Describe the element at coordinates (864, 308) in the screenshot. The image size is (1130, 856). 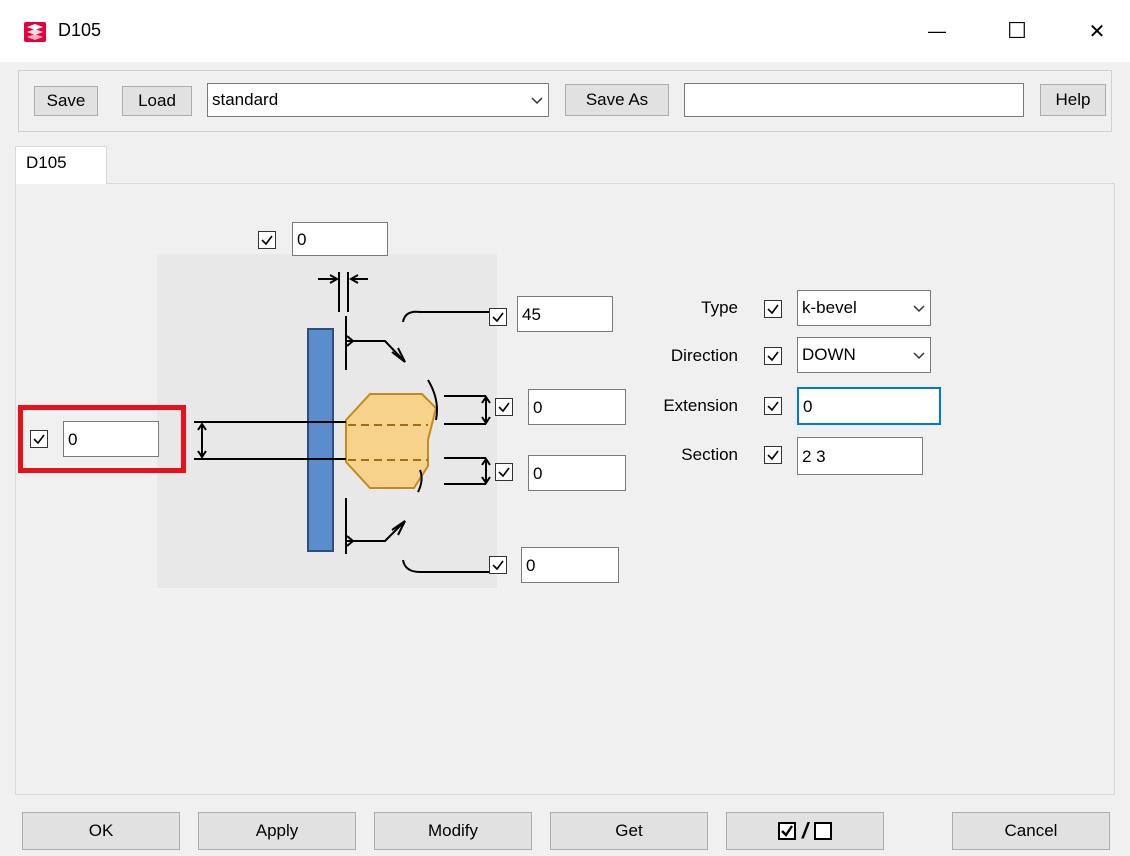
I see `type-select: k-bevel` at that location.